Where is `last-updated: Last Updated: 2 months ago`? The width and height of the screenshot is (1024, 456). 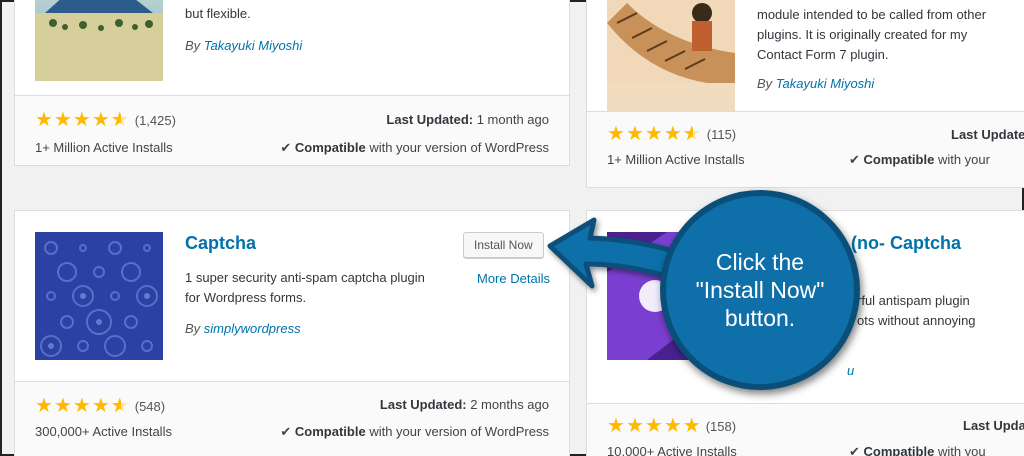
last-updated: Last Updated: 2 months ago is located at coordinates (464, 404).